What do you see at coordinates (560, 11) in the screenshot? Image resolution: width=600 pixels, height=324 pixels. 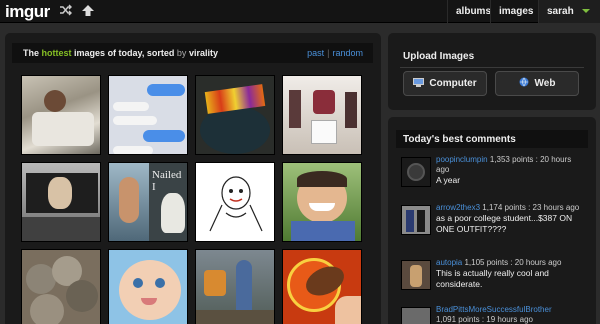 I see `username: sarah` at bounding box center [560, 11].